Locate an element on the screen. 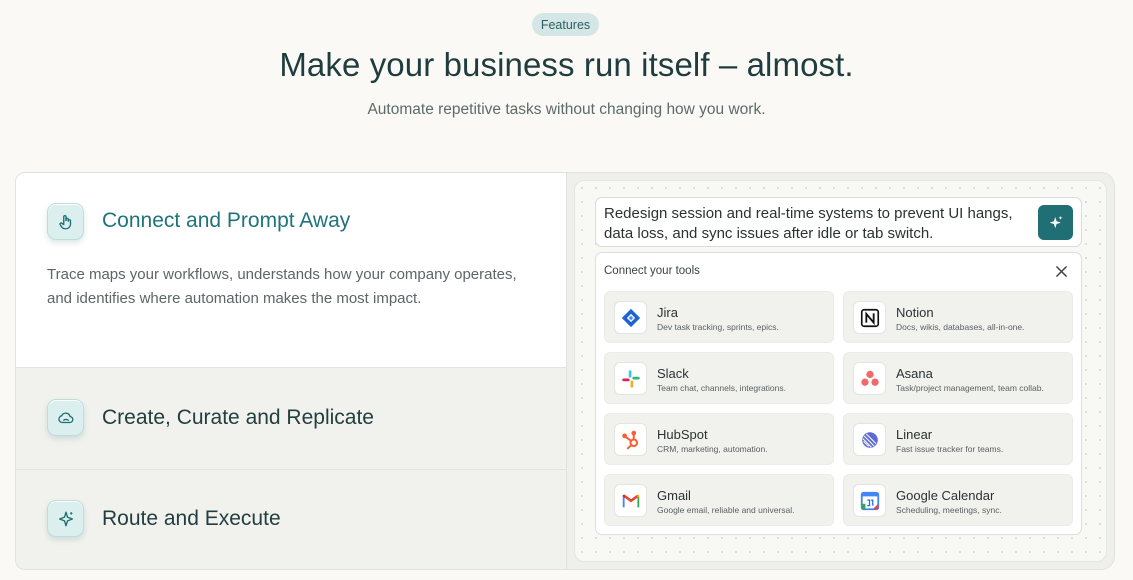 Image resolution: width=1133 pixels, height=580 pixels. feature-title: Connect and Prompt Away is located at coordinates (226, 220).